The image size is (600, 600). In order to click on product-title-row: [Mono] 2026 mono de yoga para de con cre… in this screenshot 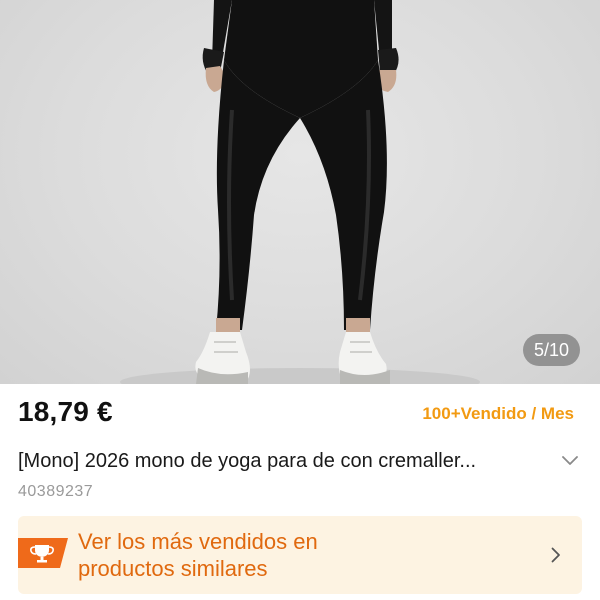, I will do `click(299, 461)`.